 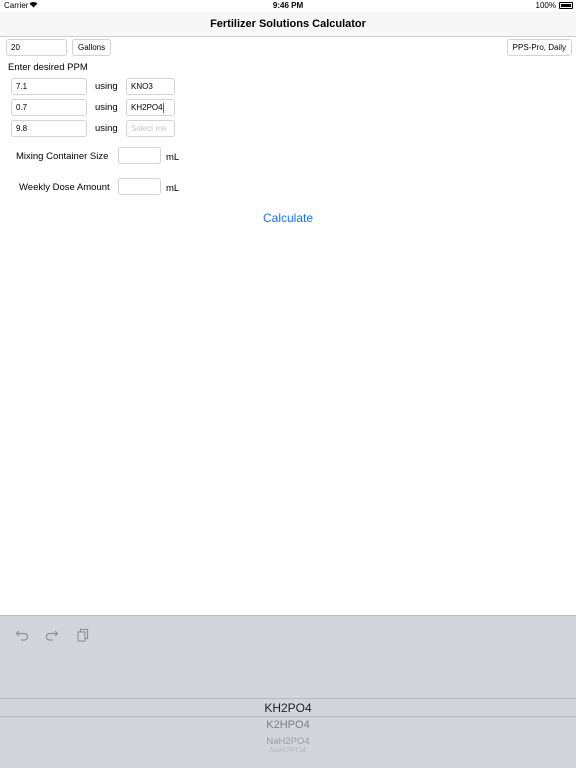 What do you see at coordinates (64, 187) in the screenshot?
I see `weekly-dose-label: Weekly Dose Amount` at bounding box center [64, 187].